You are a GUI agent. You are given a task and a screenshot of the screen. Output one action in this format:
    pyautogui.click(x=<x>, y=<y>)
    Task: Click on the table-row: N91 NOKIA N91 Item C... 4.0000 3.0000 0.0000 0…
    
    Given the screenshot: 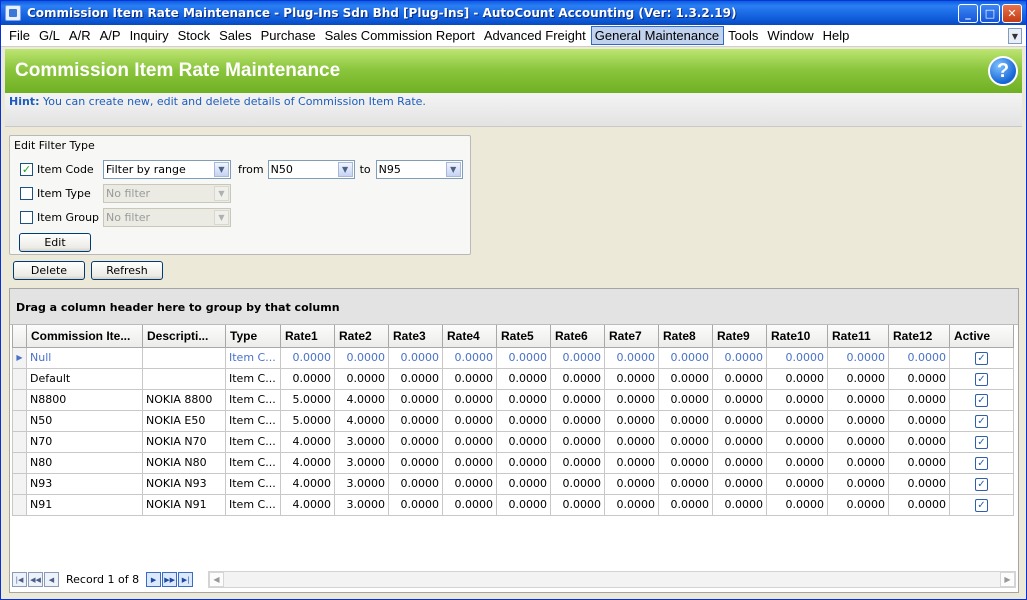 What is the action you would take?
    pyautogui.click(x=513, y=504)
    